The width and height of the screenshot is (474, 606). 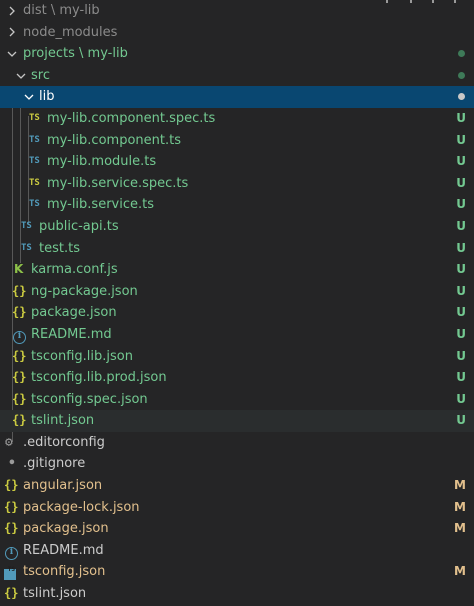 I want to click on tree-file: TS my-lib.component.spec.ts U, so click(x=237, y=119).